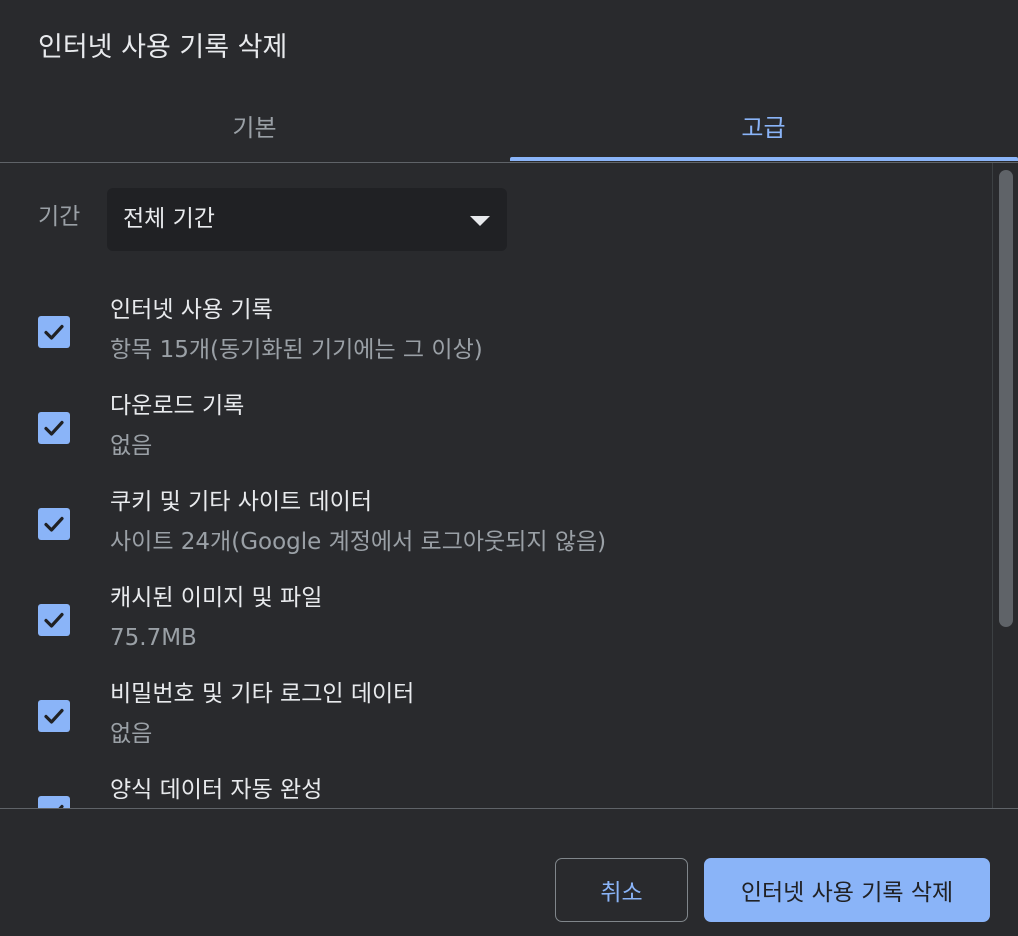 The image size is (1018, 936). I want to click on caret-down-icon, so click(480, 221).